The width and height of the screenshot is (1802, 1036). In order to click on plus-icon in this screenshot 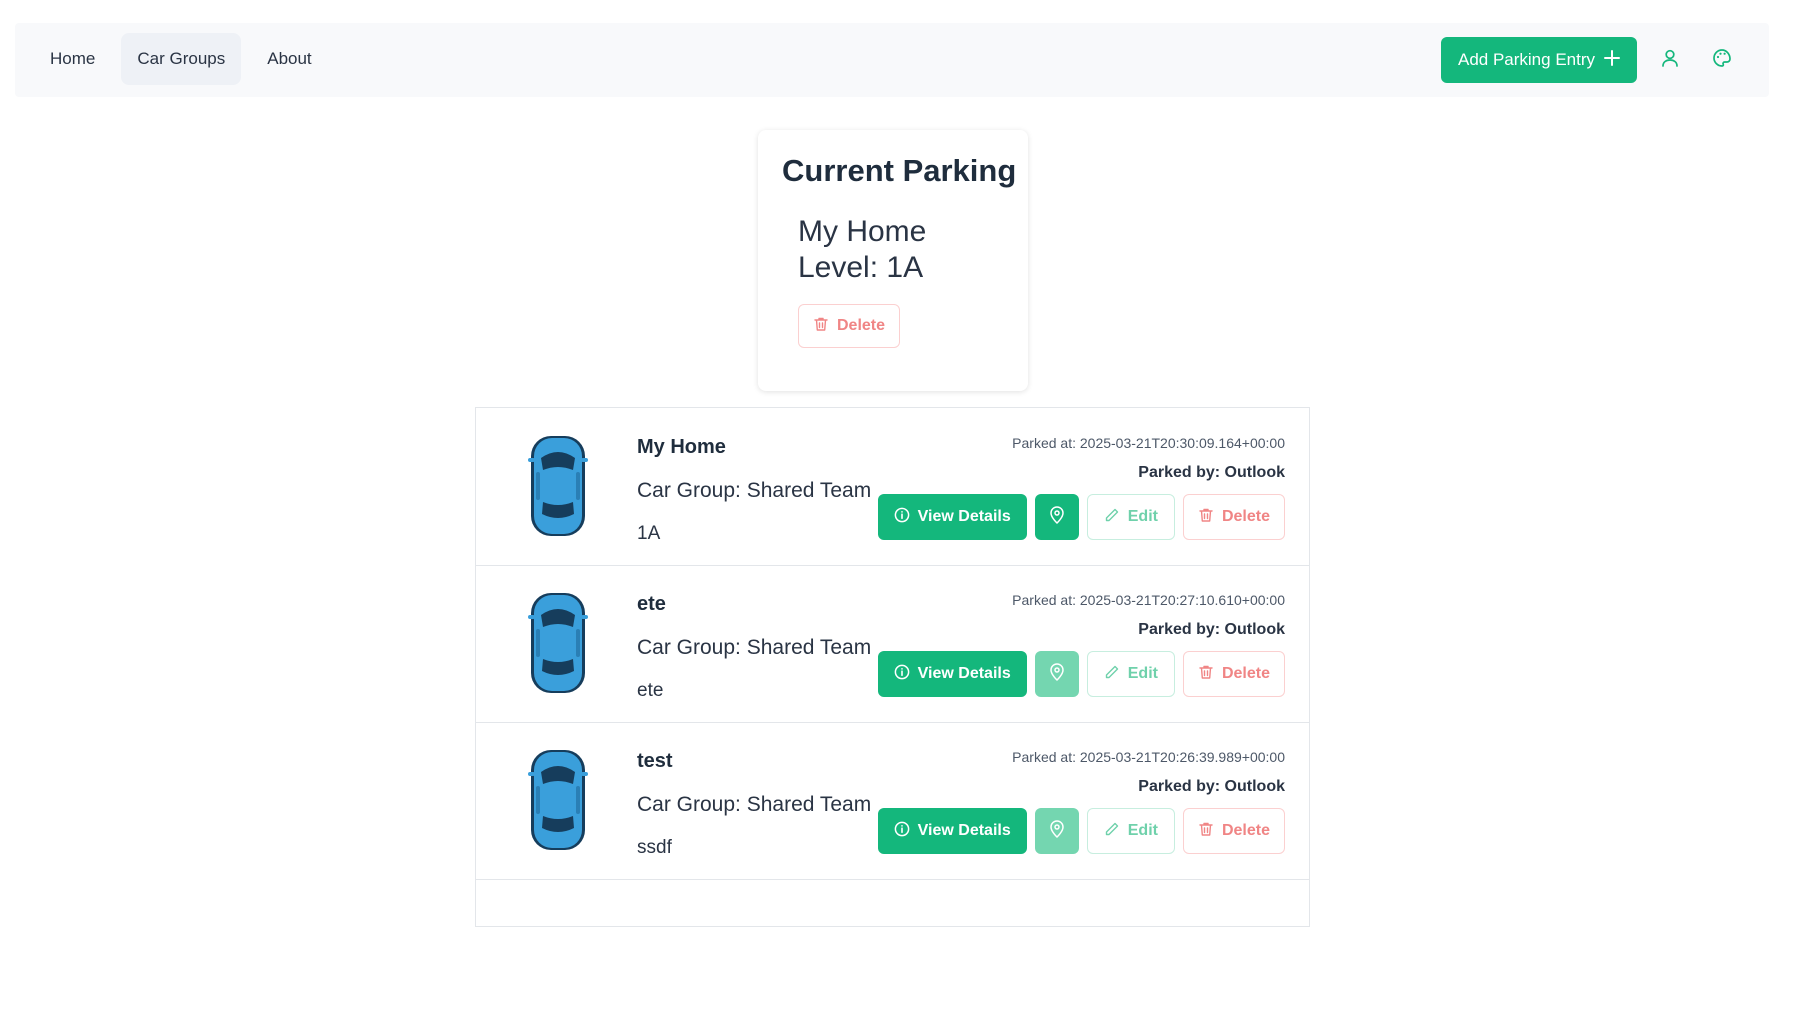, I will do `click(1612, 60)`.